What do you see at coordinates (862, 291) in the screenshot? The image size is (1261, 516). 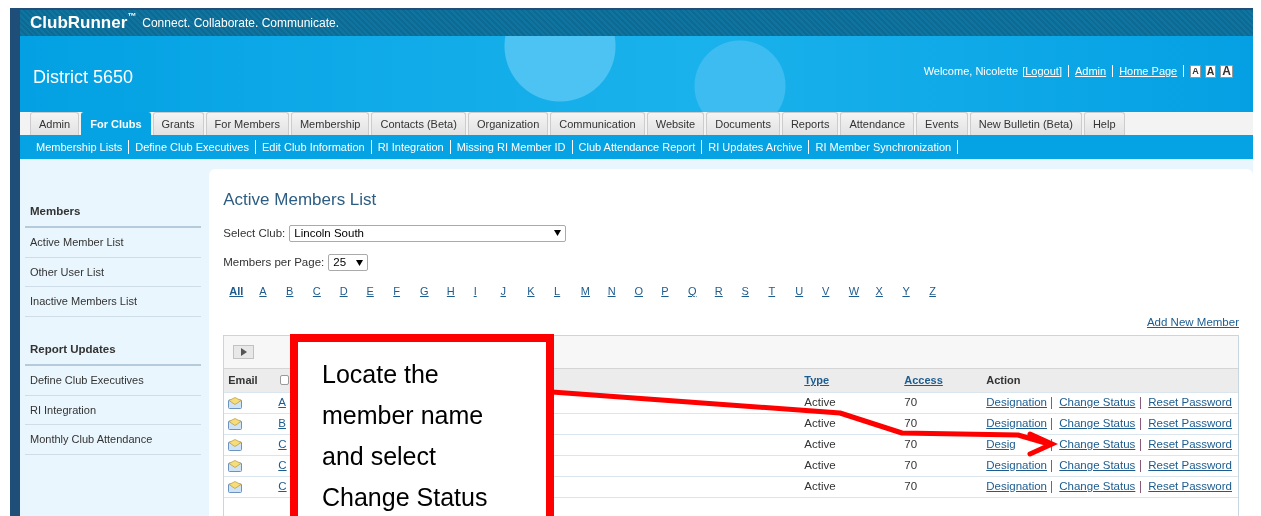 I see `letter-link: W` at bounding box center [862, 291].